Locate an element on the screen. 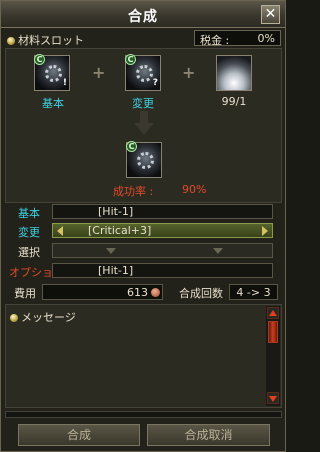 The width and height of the screenshot is (320, 452). result-item-slot: C is located at coordinates (144, 159).